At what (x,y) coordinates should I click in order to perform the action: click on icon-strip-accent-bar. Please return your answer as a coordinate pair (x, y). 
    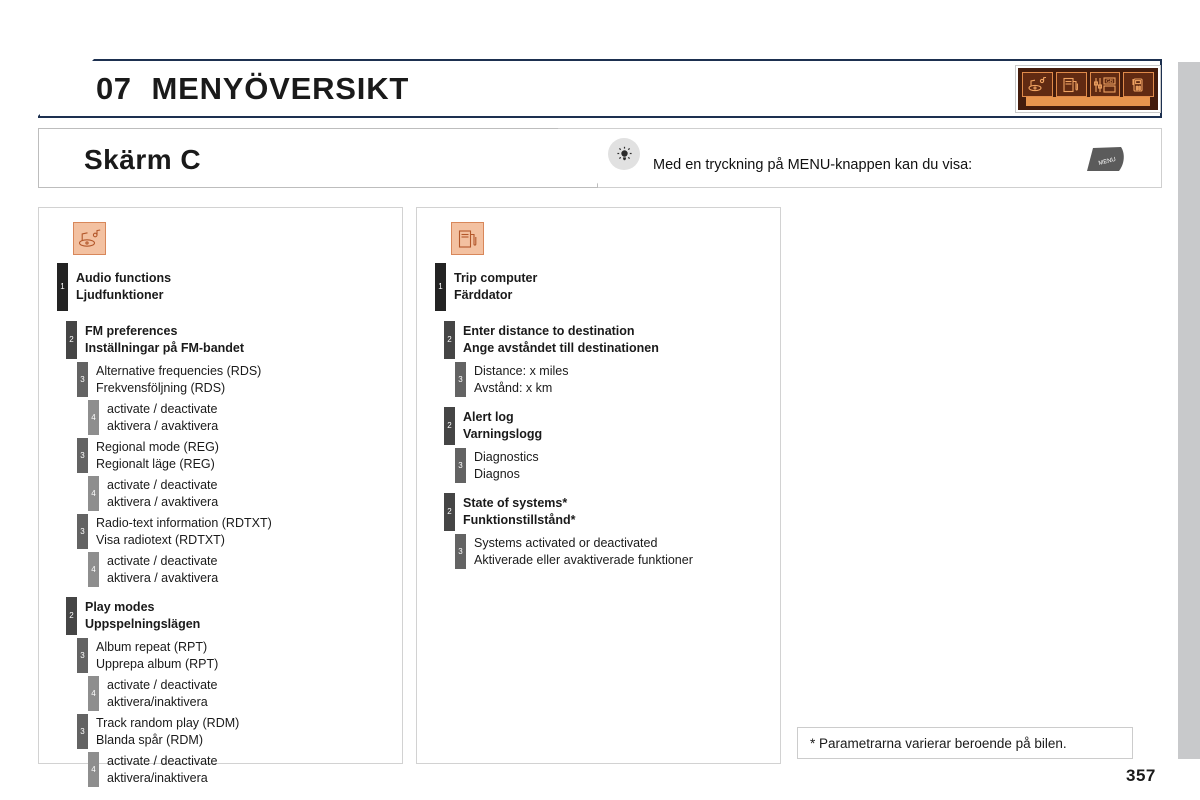
    Looking at the image, I should click on (1088, 101).